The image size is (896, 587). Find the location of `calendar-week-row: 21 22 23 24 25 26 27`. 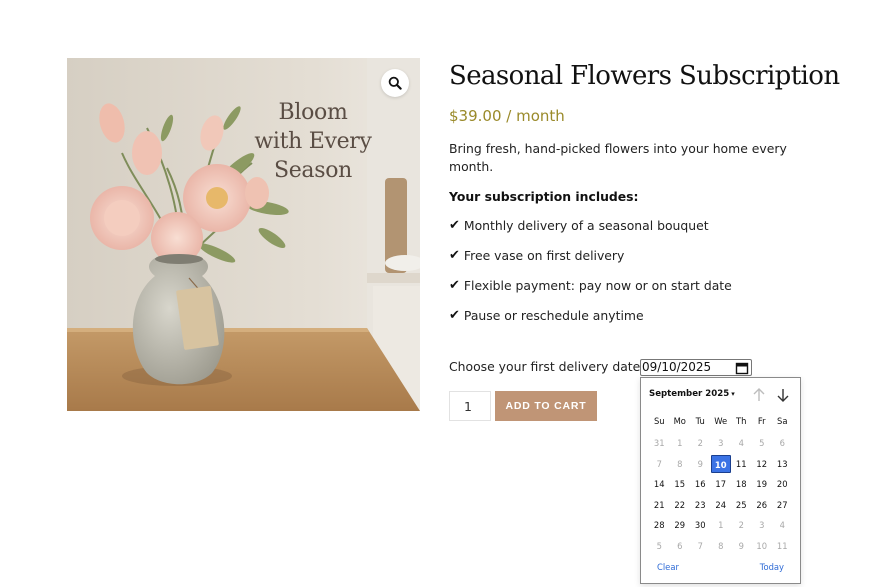

calendar-week-row: 21 22 23 24 25 26 27 is located at coordinates (721, 505).